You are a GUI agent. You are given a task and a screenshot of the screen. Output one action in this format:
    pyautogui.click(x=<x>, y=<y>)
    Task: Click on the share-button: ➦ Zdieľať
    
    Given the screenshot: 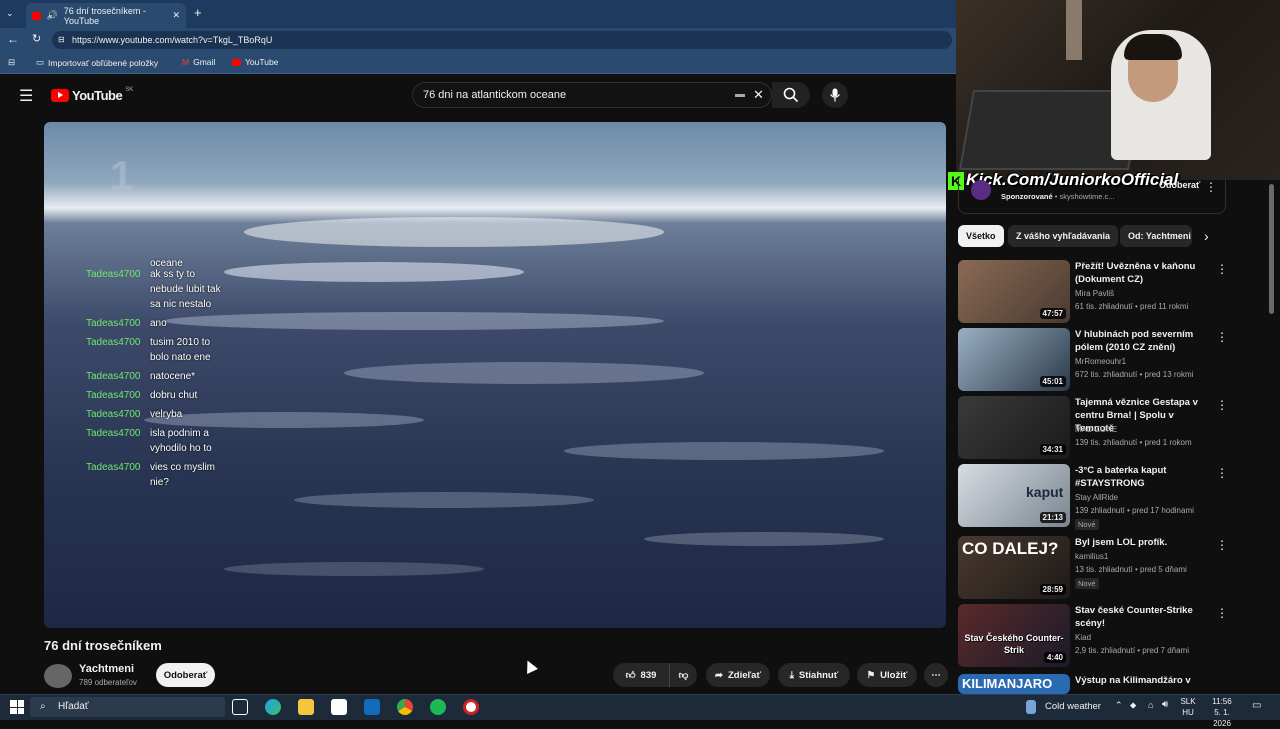 What is the action you would take?
    pyautogui.click(x=738, y=675)
    